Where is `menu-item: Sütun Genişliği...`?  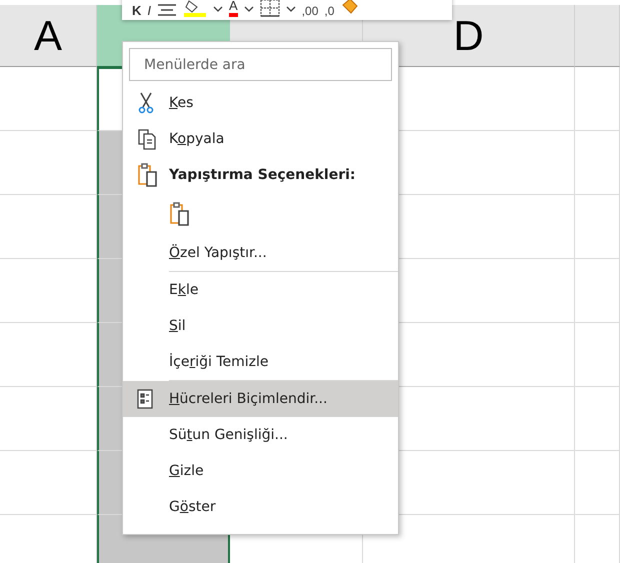 menu-item: Sütun Genişliği... is located at coordinates (260, 435).